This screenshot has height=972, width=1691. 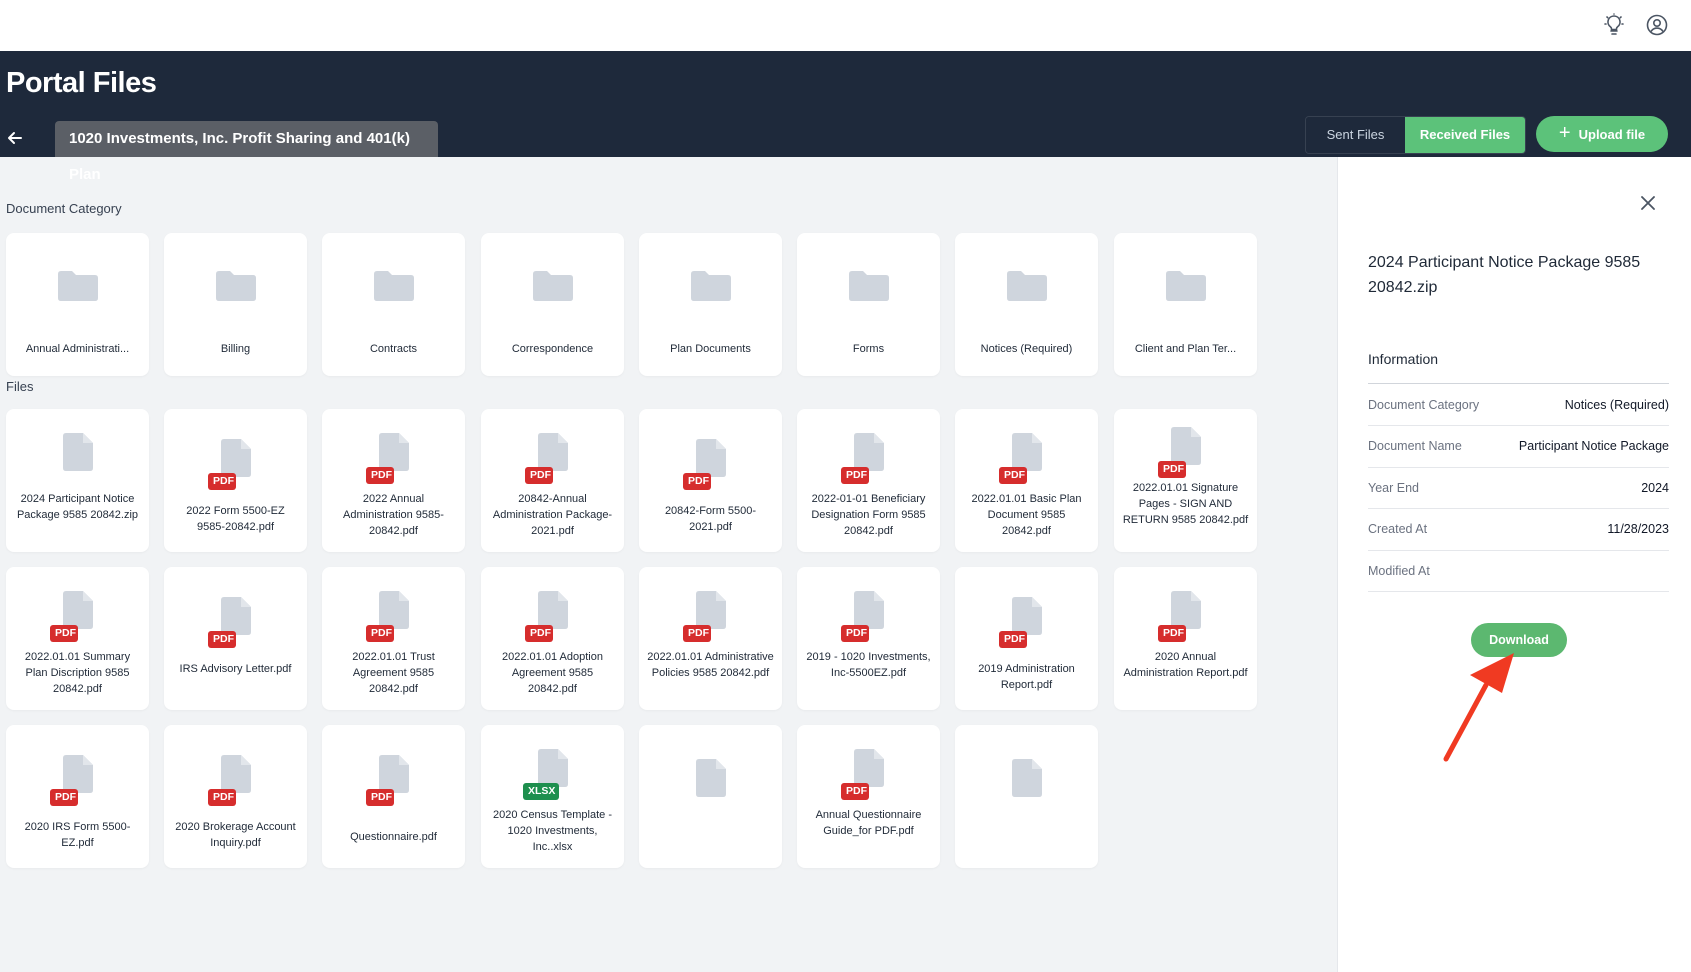 What do you see at coordinates (235, 349) in the screenshot?
I see `category-label: Billing` at bounding box center [235, 349].